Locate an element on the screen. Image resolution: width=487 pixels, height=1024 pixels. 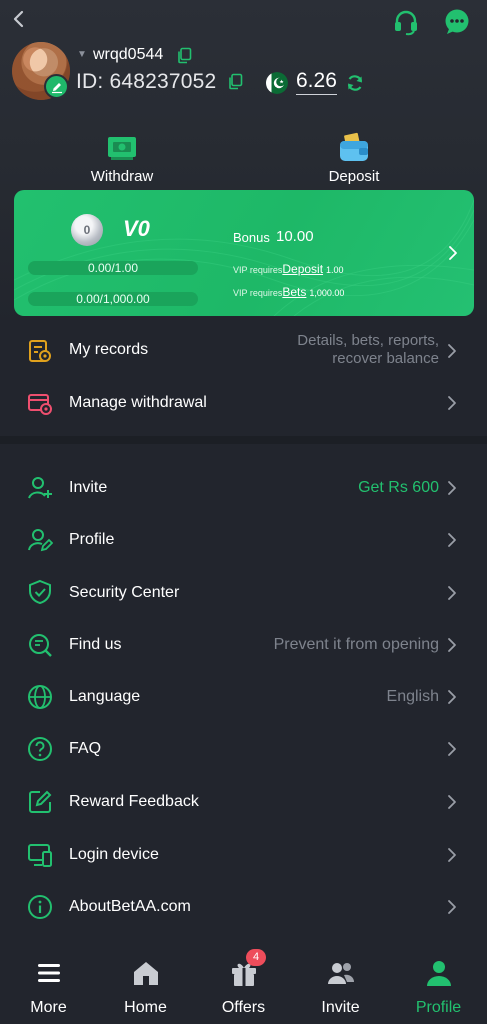
back-button is located at coordinates (19, 19).